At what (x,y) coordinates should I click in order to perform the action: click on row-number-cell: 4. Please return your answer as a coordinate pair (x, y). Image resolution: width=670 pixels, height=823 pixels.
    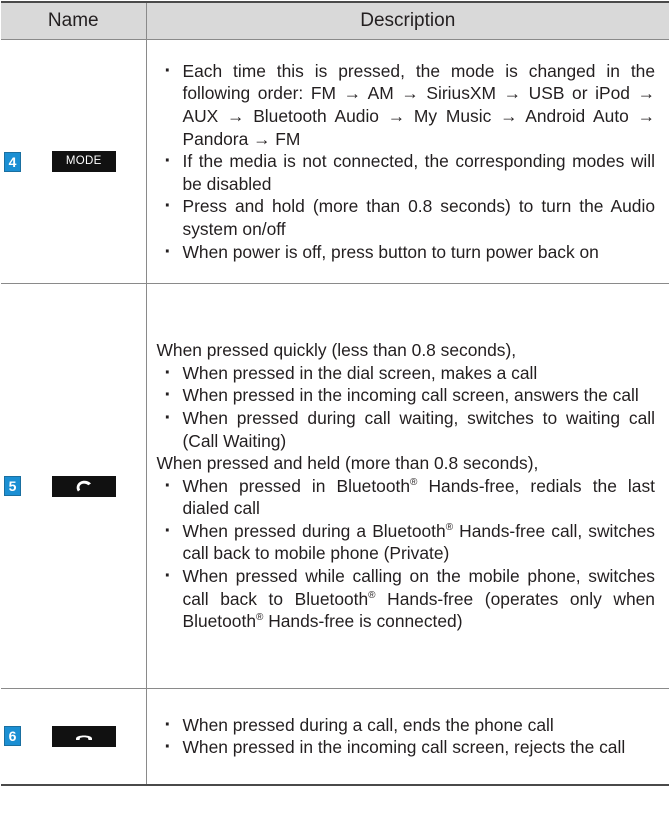
    Looking at the image, I should click on (11, 161).